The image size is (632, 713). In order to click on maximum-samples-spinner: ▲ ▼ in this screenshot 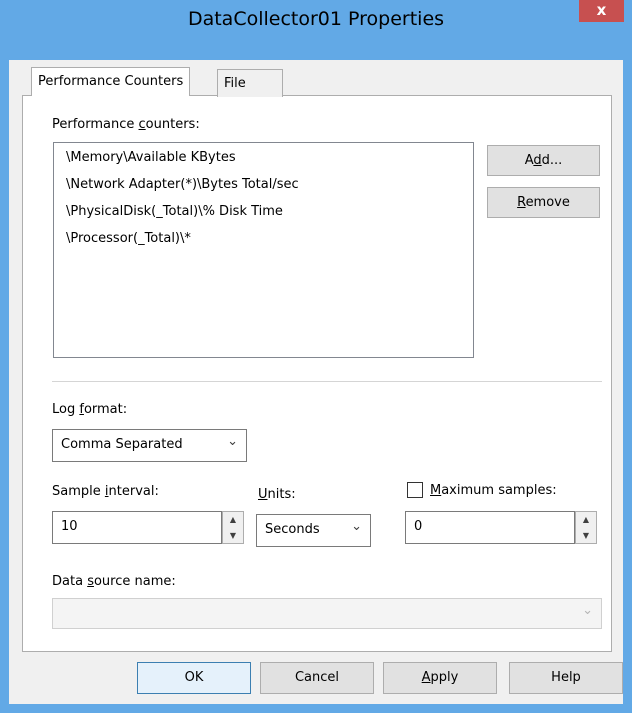, I will do `click(586, 527)`.